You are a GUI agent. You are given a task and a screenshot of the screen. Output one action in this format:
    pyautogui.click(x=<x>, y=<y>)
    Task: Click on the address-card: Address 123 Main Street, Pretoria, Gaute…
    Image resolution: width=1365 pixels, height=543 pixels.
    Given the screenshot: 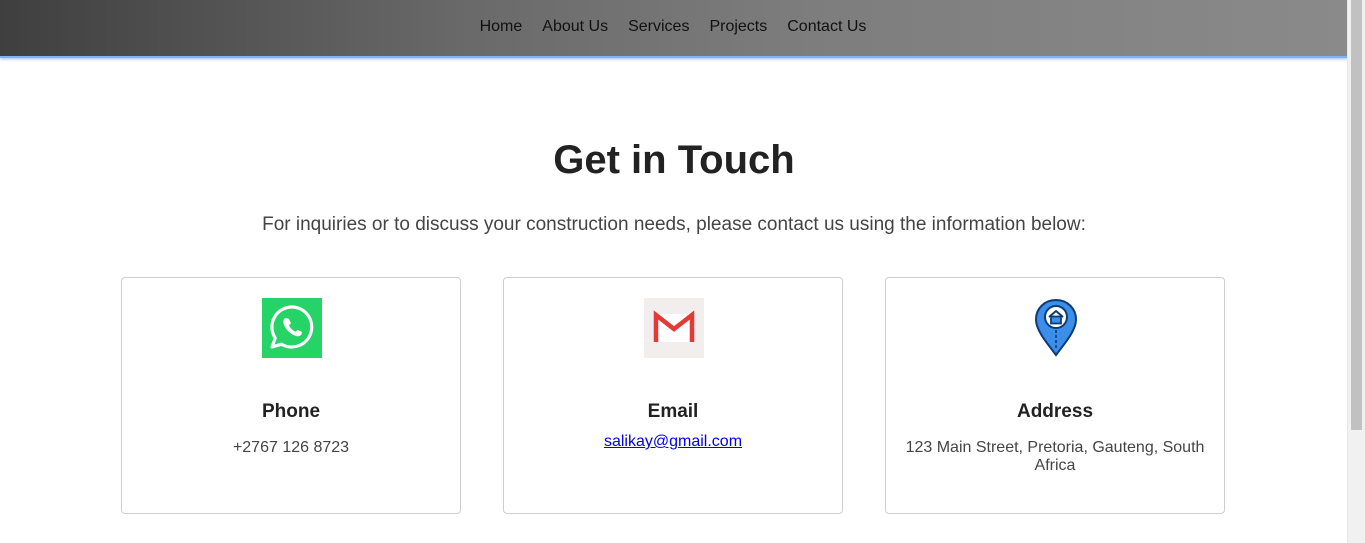 What is the action you would take?
    pyautogui.click(x=1055, y=395)
    